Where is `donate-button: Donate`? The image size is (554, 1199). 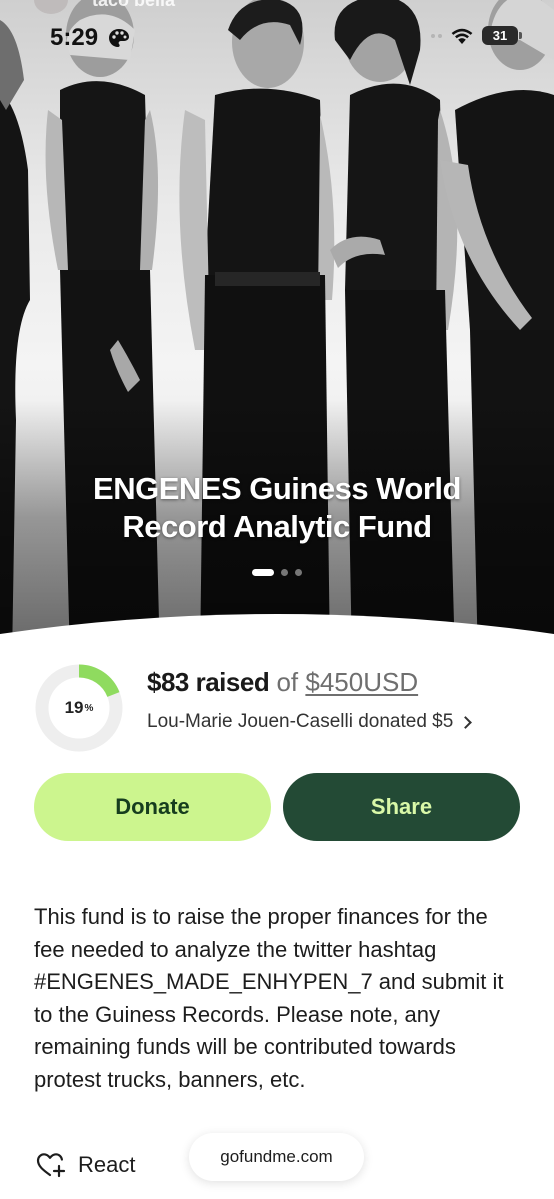
donate-button: Donate is located at coordinates (152, 807).